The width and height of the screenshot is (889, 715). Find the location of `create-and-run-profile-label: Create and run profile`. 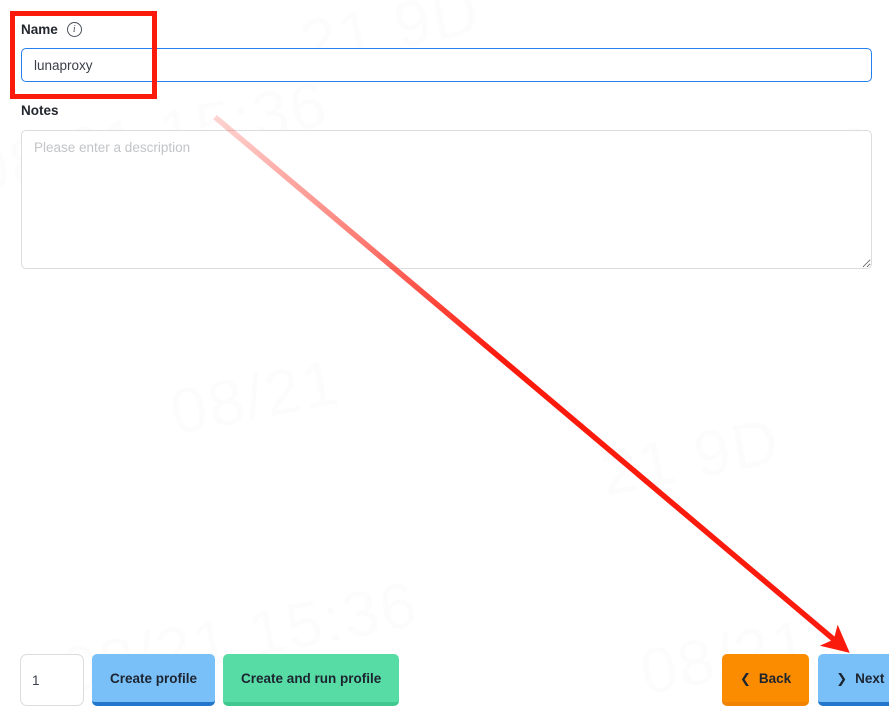

create-and-run-profile-label: Create and run profile is located at coordinates (311, 678).